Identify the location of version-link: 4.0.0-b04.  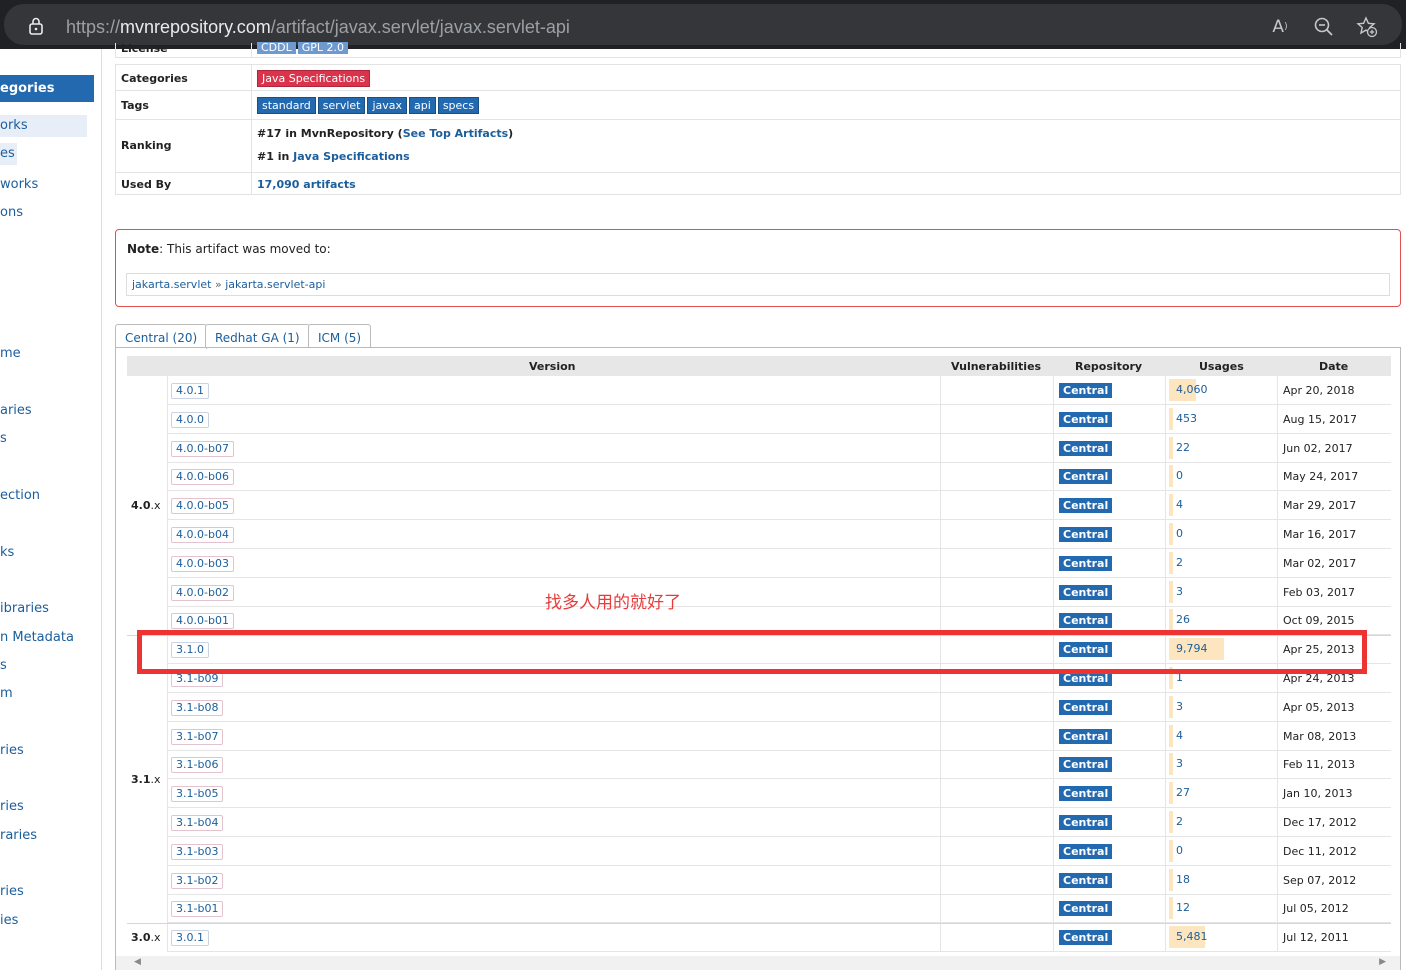
(202, 535).